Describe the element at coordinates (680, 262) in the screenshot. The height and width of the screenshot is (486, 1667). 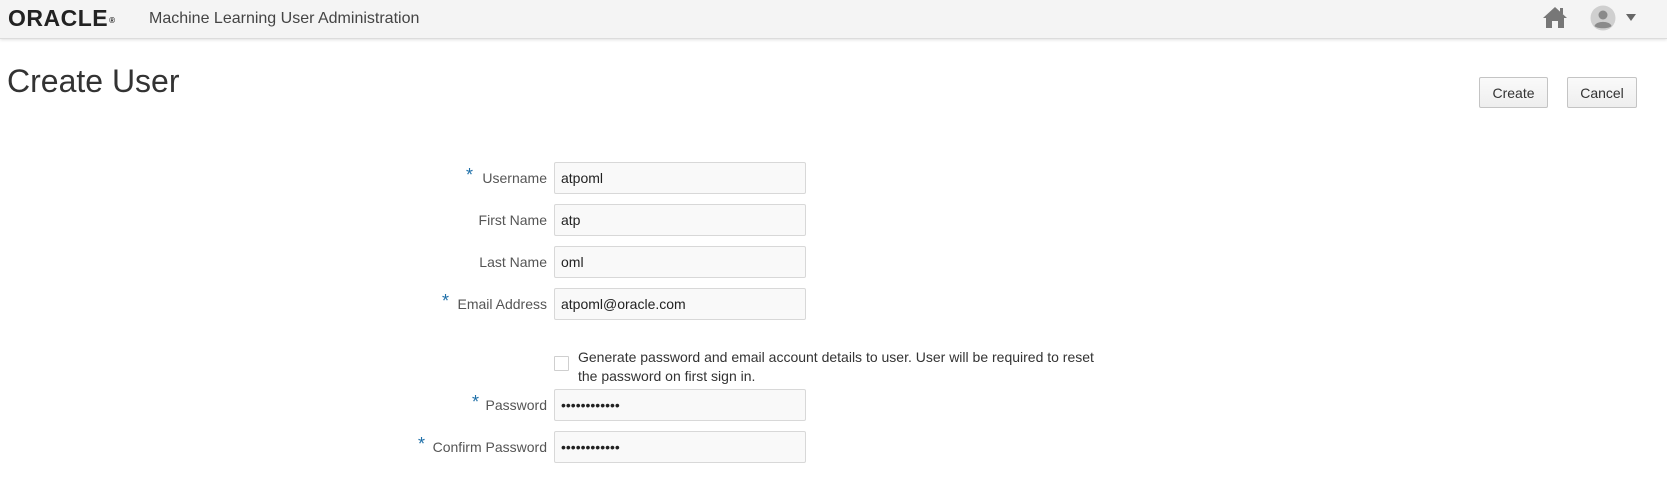
I see `last-name-field` at that location.